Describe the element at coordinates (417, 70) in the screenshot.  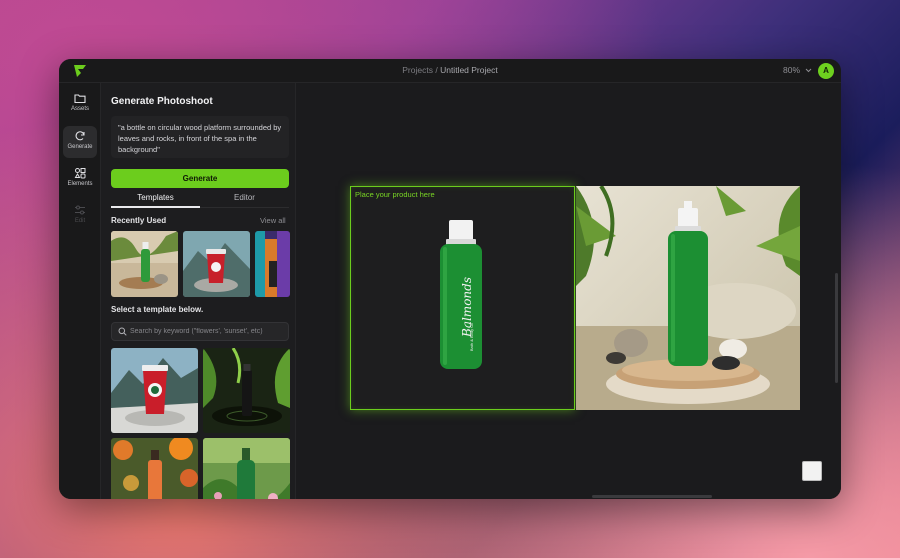
I see `breadcrumb-projects: Projects` at that location.